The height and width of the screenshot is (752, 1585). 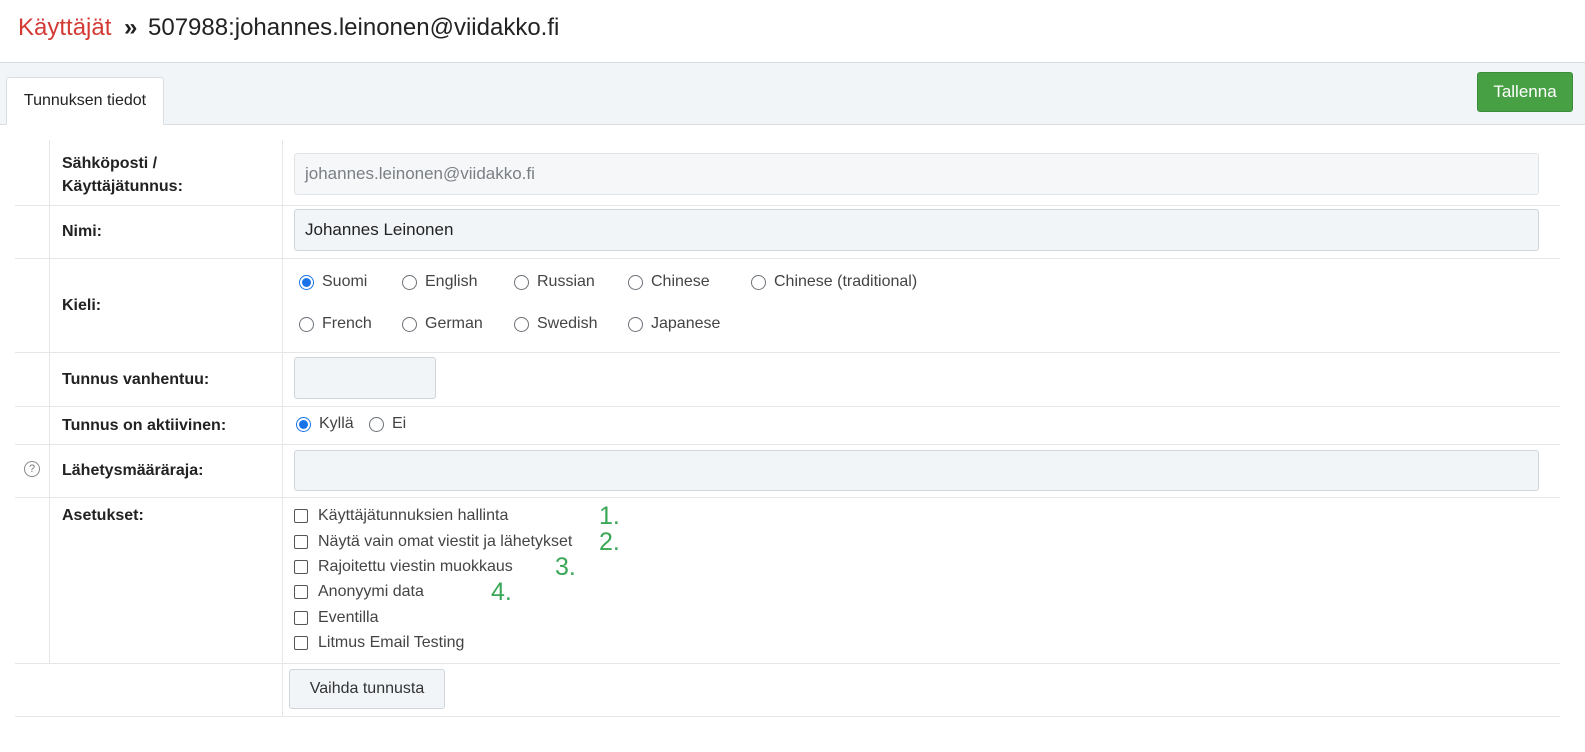 What do you see at coordinates (1525, 92) in the screenshot?
I see `save-button: Tallenna` at bounding box center [1525, 92].